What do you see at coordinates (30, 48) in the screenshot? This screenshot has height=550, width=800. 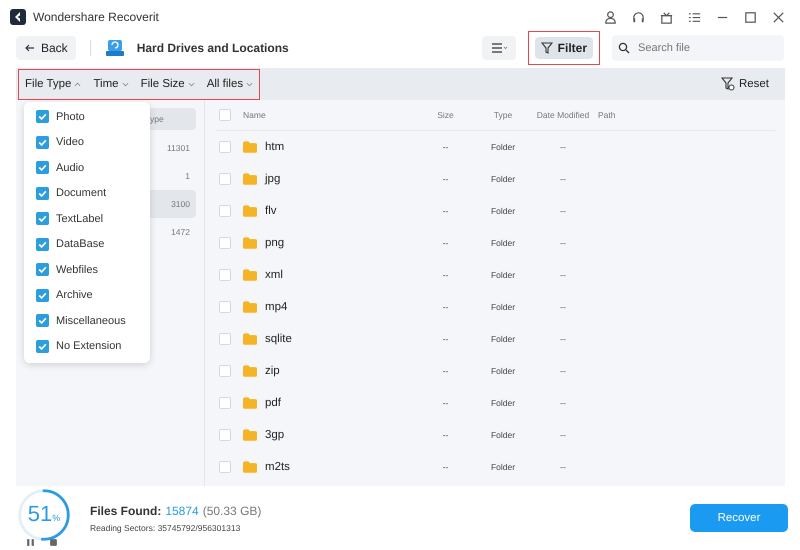 I see `back-arrow-icon` at bounding box center [30, 48].